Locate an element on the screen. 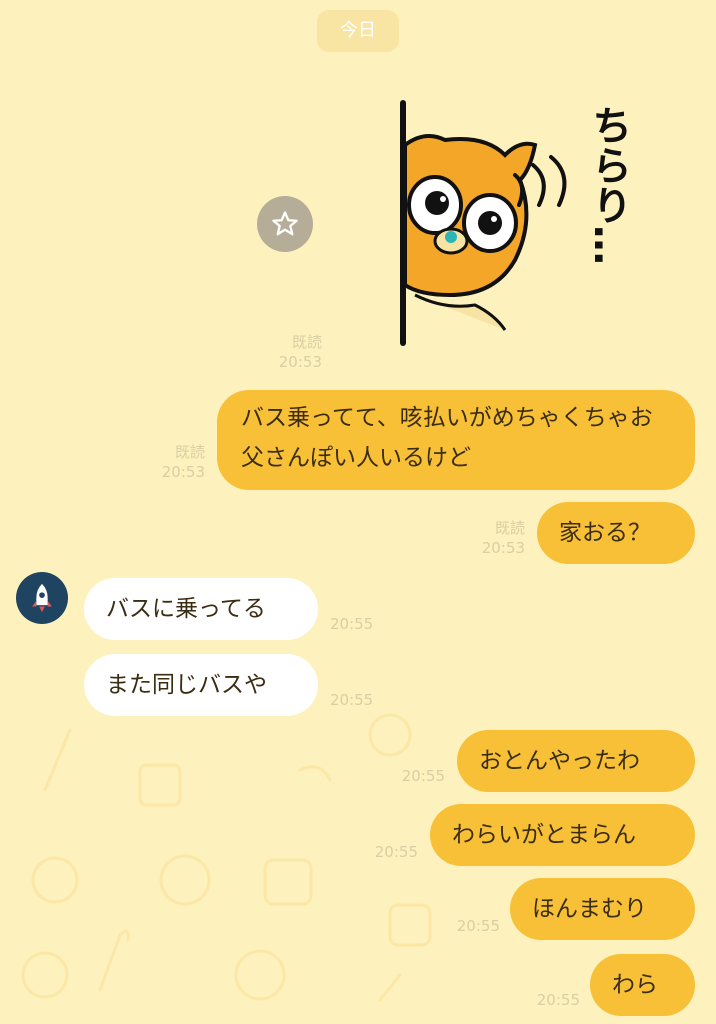  star-icon is located at coordinates (285, 223).